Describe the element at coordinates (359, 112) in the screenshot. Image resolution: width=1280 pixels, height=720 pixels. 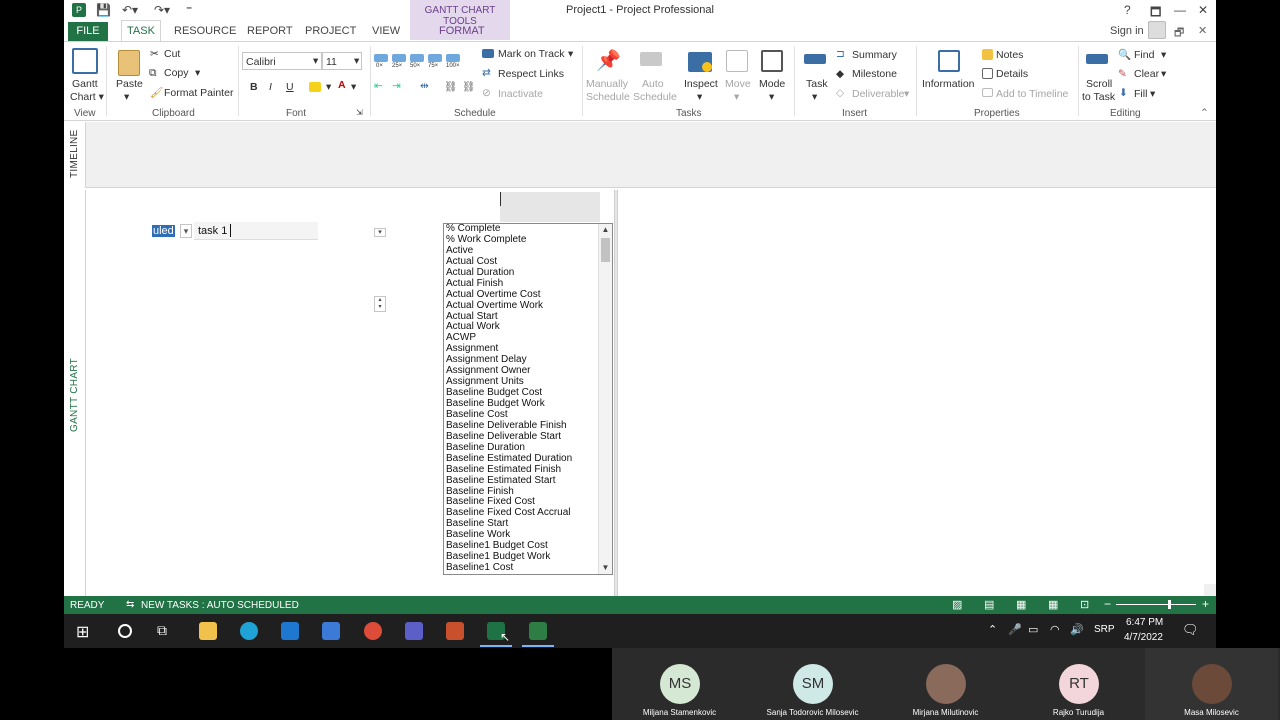
I see `font-dialog-launcher-icon: ⇲` at that location.